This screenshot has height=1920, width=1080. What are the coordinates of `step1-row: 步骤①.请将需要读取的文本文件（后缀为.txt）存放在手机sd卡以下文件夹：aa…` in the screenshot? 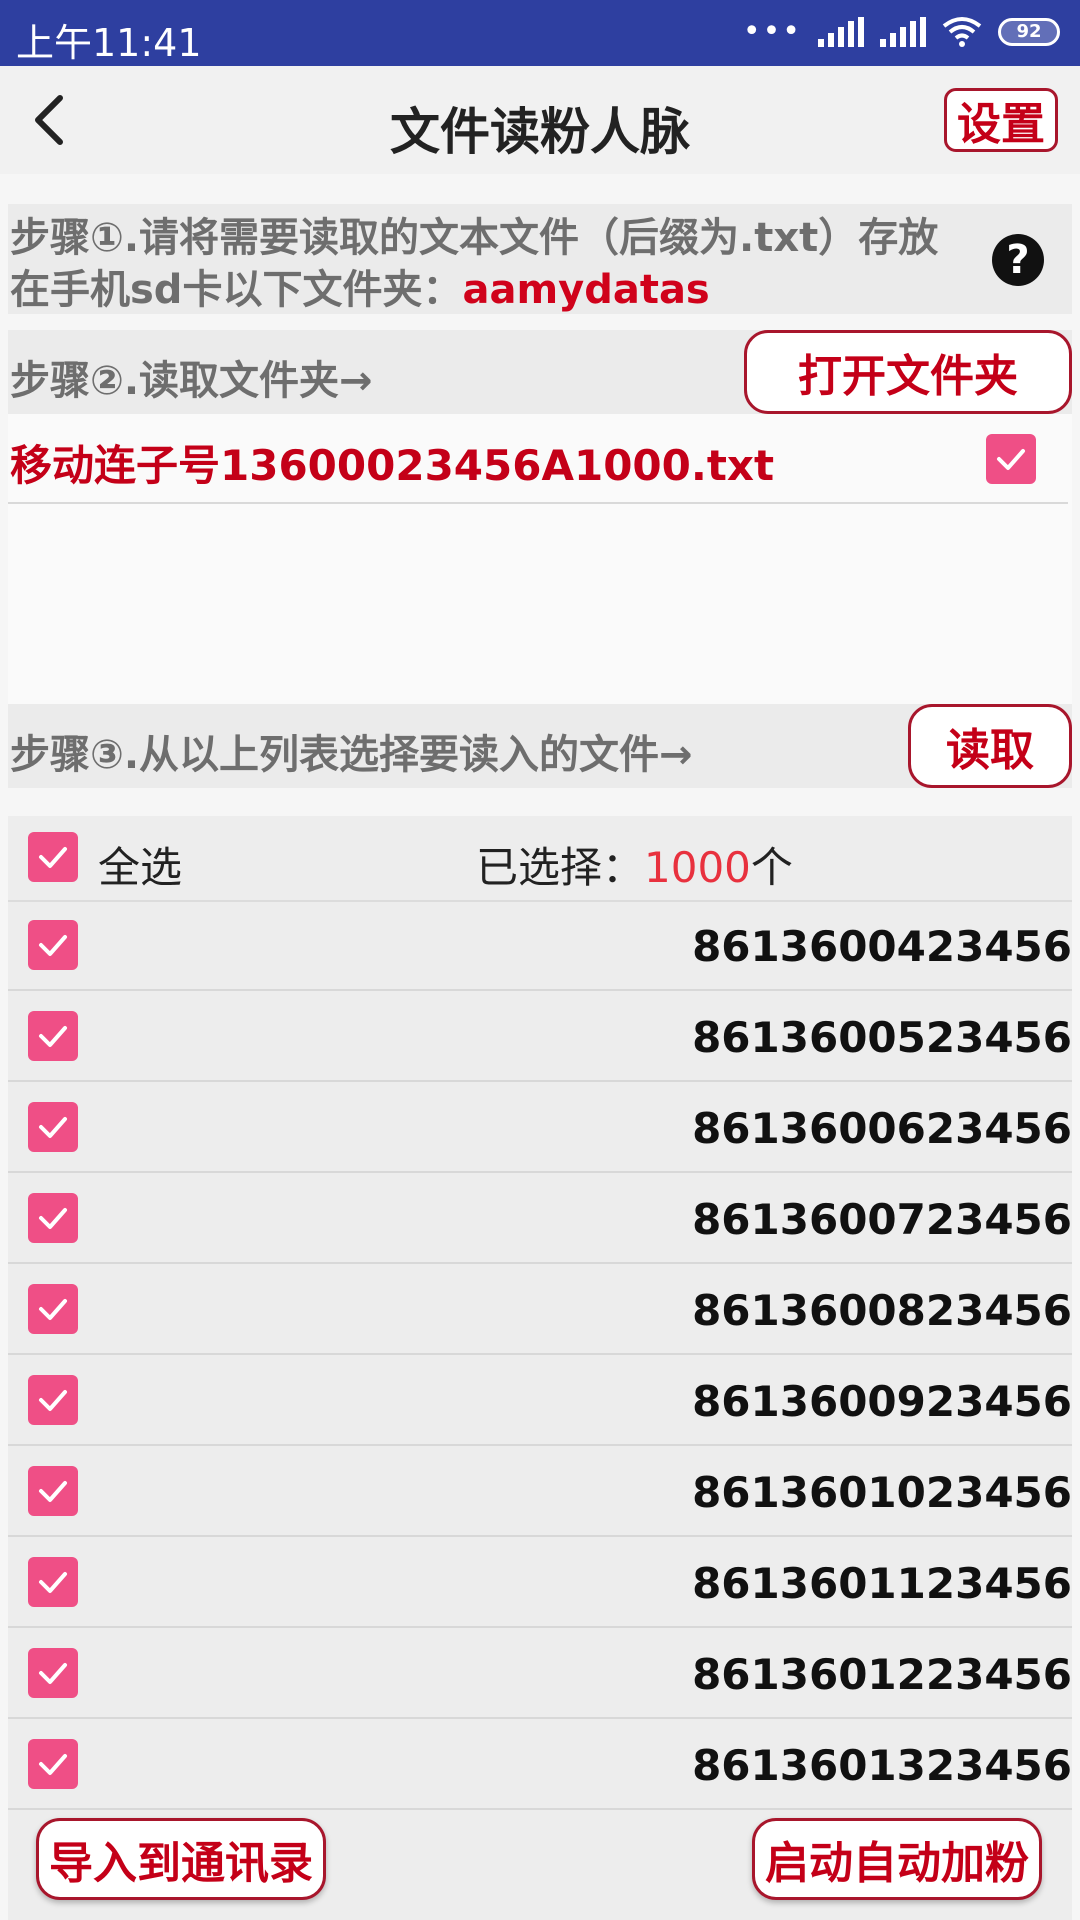 It's located at (540, 259).